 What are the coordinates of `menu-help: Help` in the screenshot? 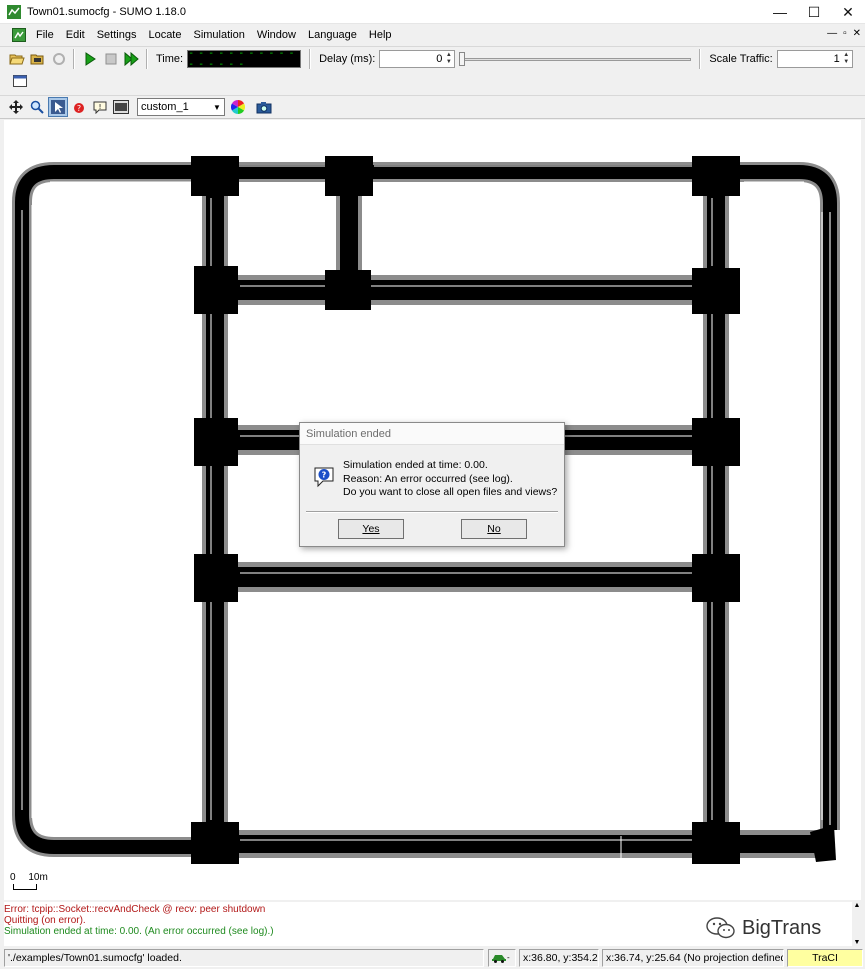 It's located at (380, 35).